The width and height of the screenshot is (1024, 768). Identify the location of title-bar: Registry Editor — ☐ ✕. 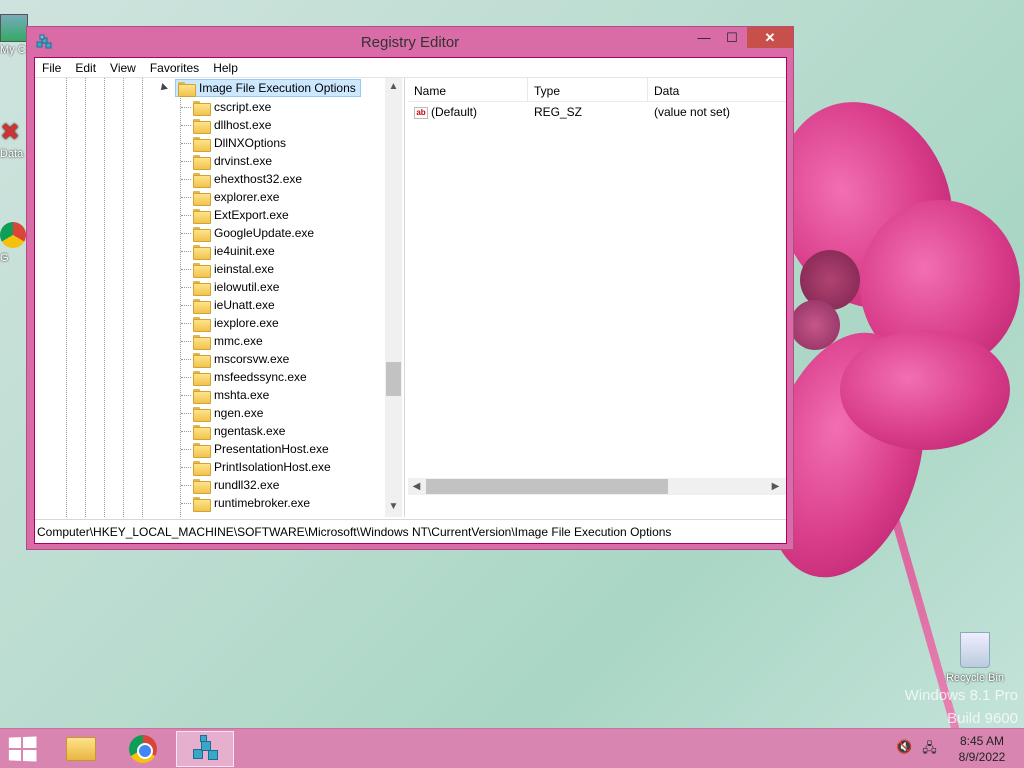
(410, 42).